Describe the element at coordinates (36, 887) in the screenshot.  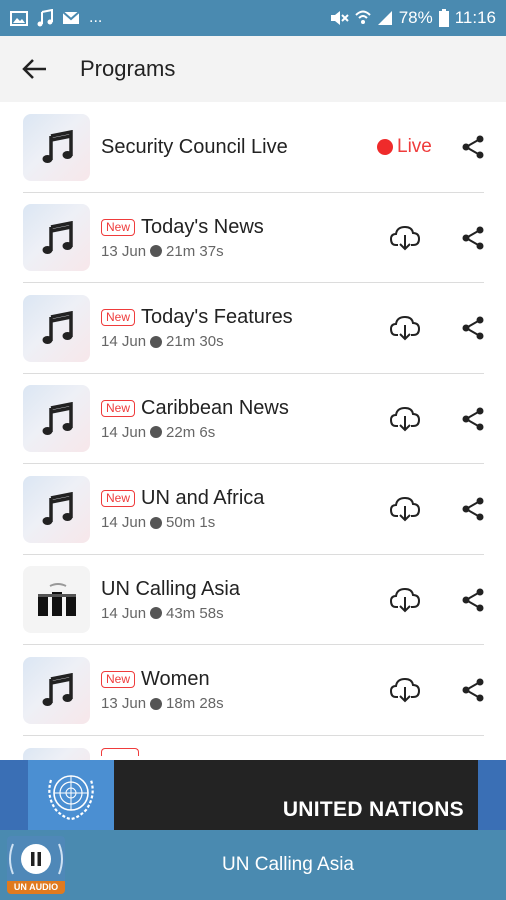
I see `un-audio-tag: UN AUDIO` at that location.